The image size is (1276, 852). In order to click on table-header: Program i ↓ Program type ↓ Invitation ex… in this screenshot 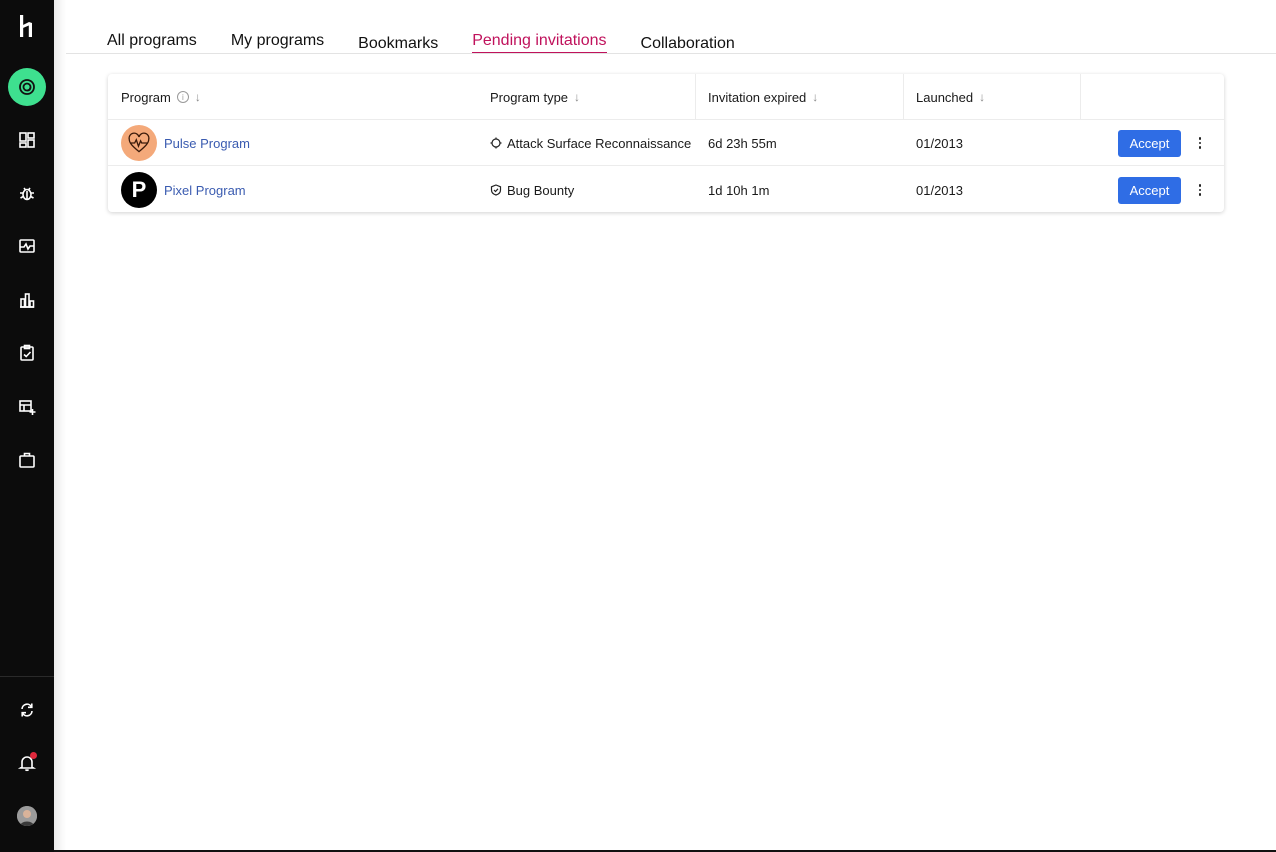, I will do `click(666, 97)`.